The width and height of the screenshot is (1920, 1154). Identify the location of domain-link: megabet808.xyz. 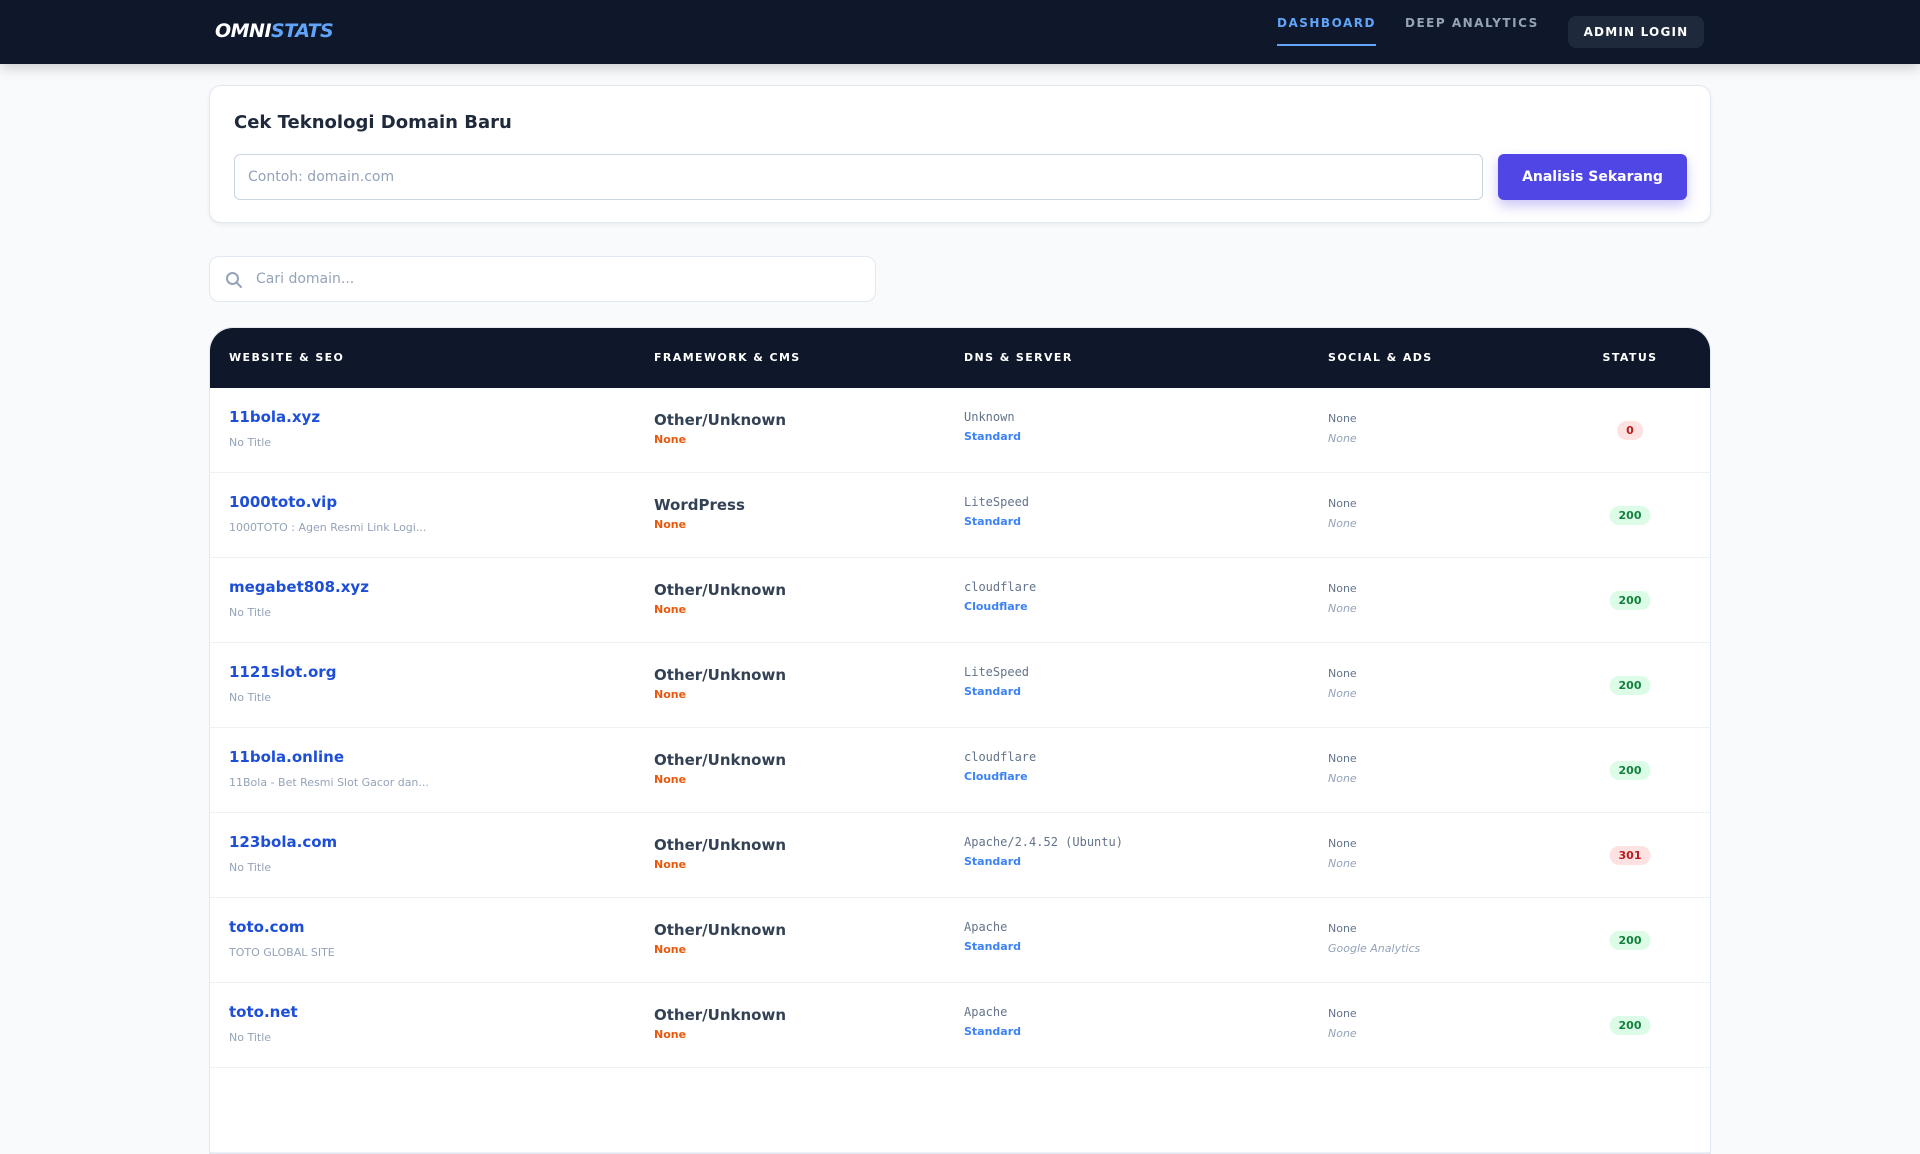
(299, 587).